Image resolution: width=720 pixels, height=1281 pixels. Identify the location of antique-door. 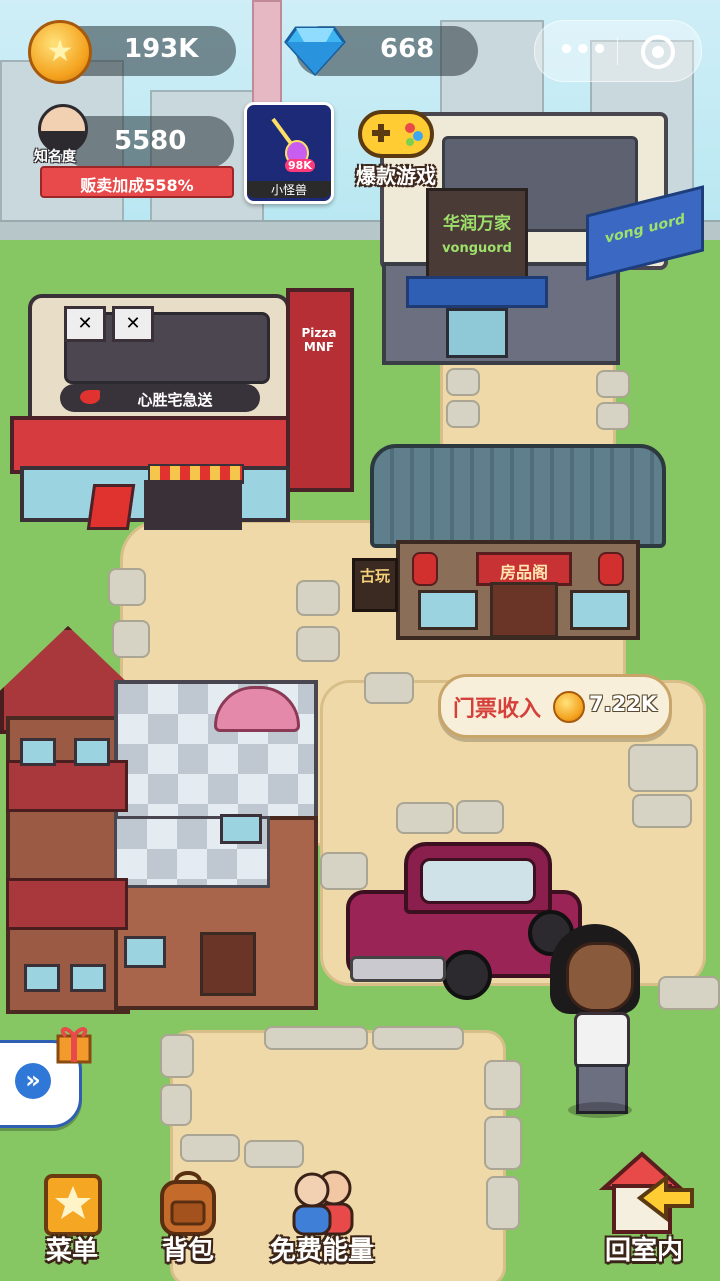
(524, 610).